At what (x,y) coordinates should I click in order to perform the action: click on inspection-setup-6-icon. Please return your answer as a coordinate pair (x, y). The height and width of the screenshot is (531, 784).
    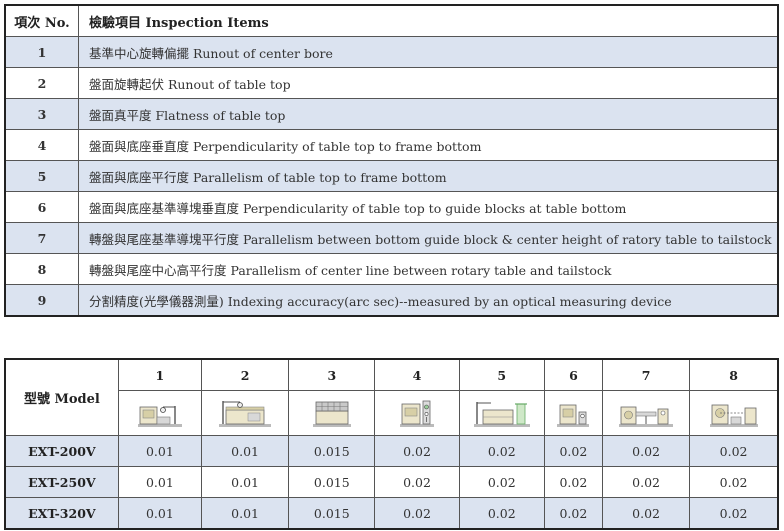
    Looking at the image, I should click on (573, 413).